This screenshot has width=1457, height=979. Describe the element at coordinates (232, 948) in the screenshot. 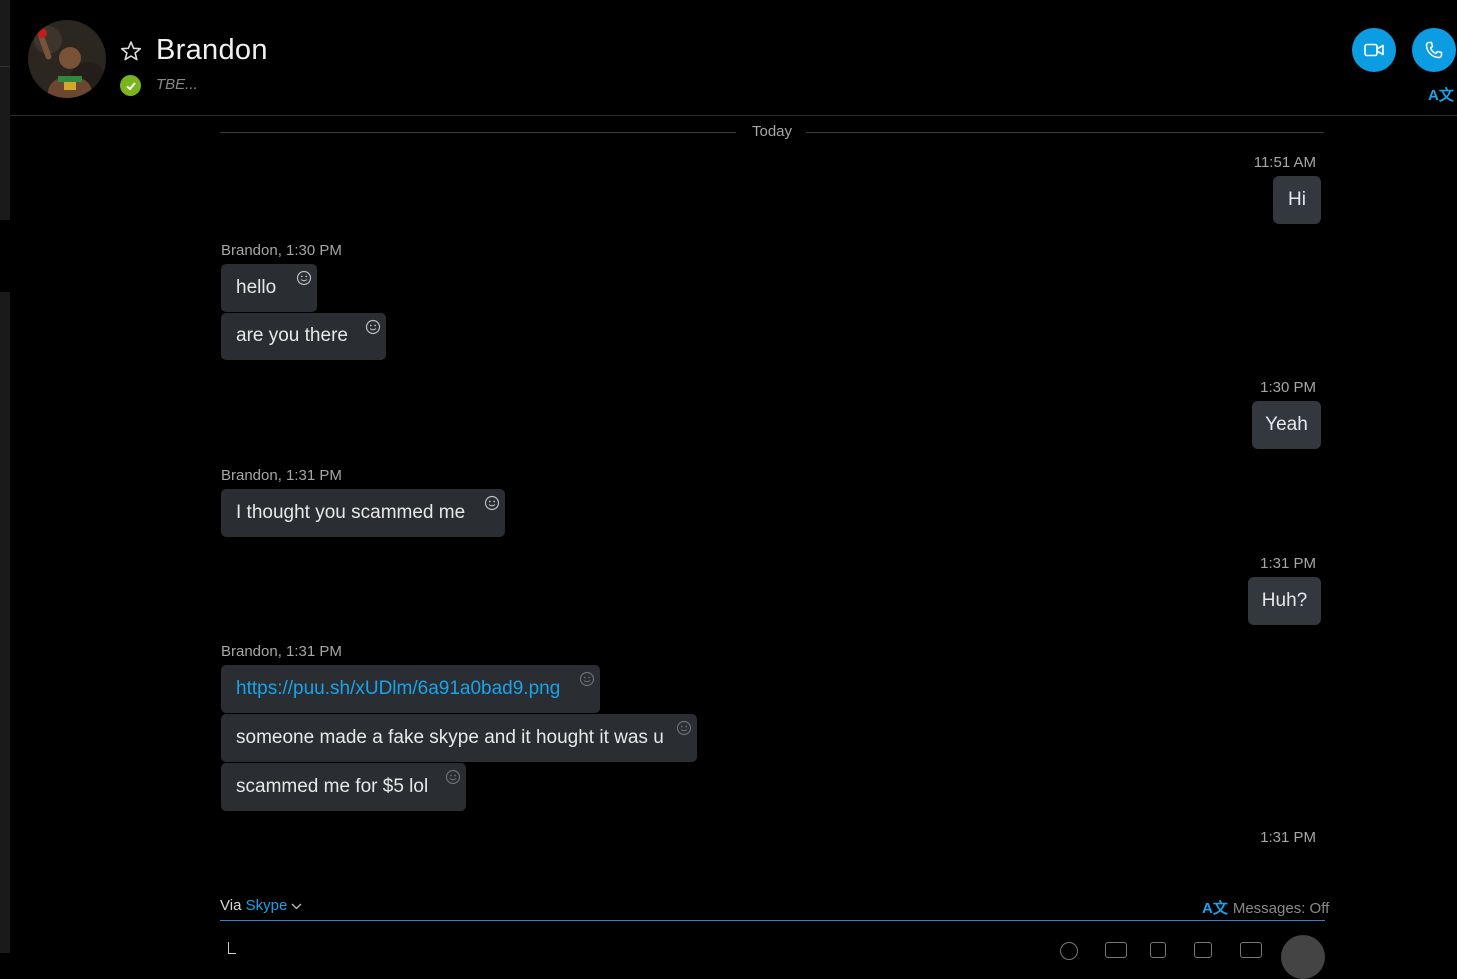

I see `text-cursor-icon` at that location.